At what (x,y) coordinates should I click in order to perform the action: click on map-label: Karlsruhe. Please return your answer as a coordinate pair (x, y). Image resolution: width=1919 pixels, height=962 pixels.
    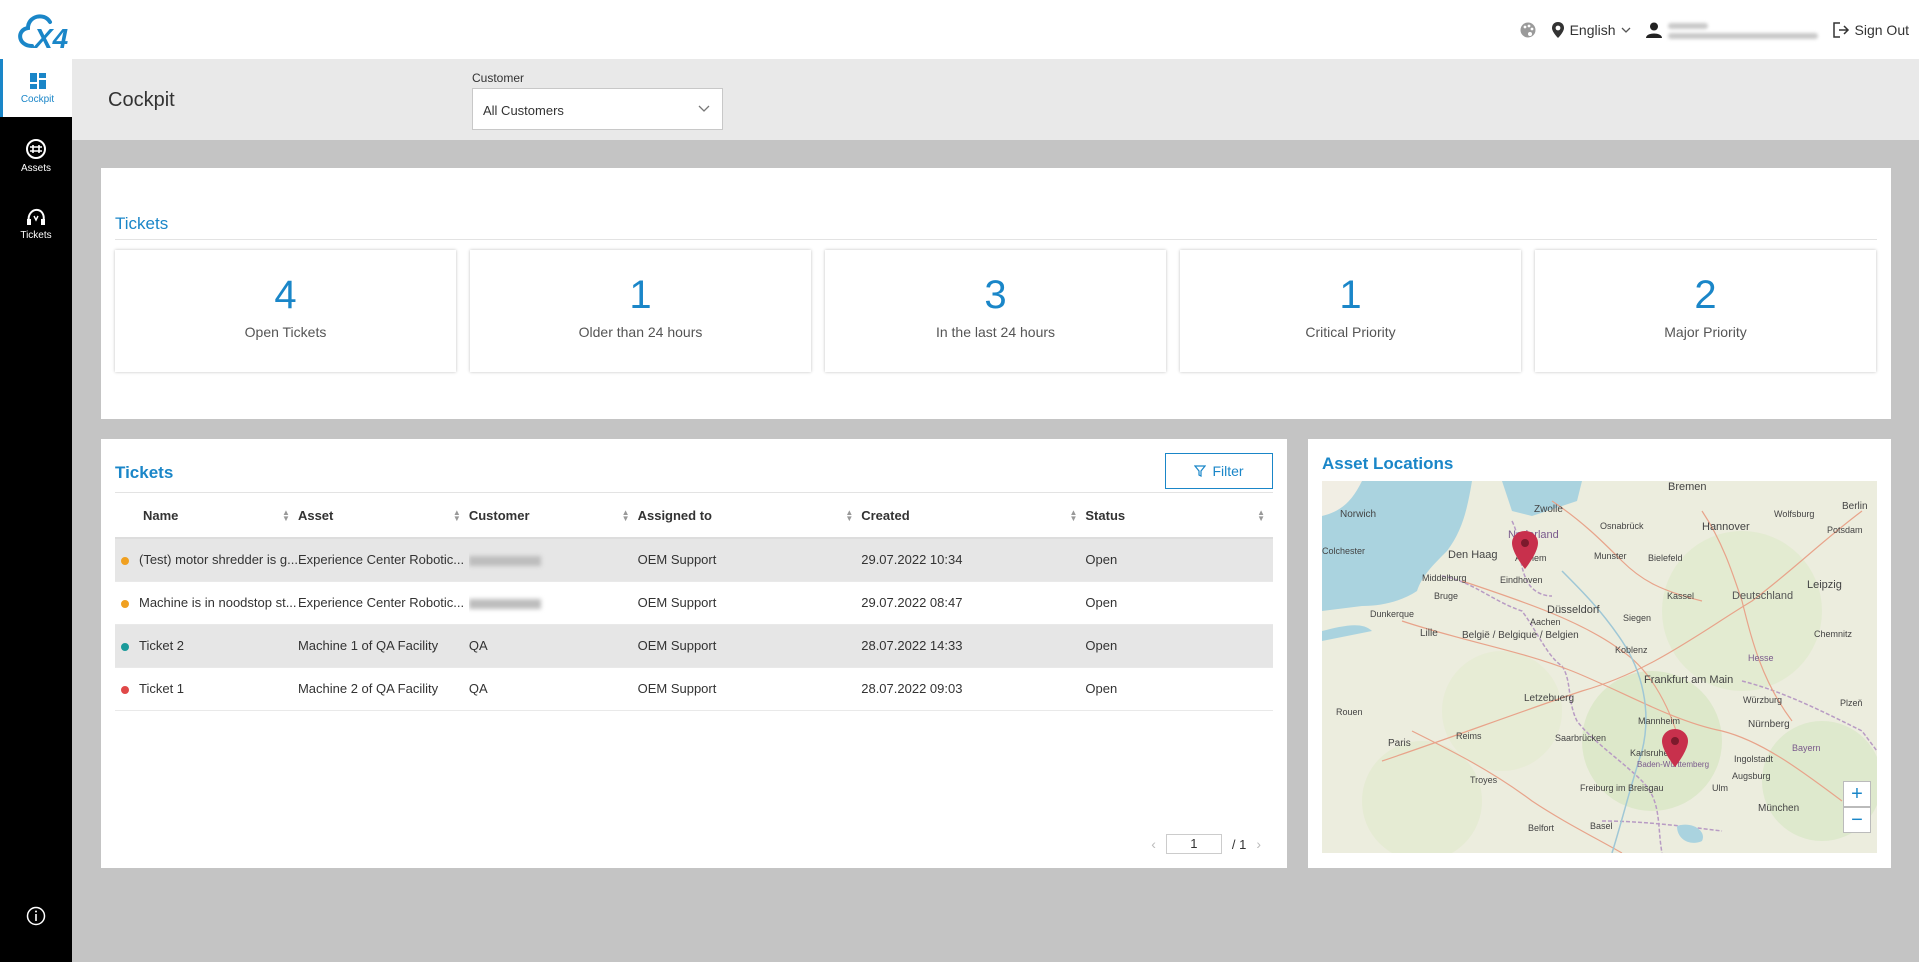
    Looking at the image, I should click on (1649, 753).